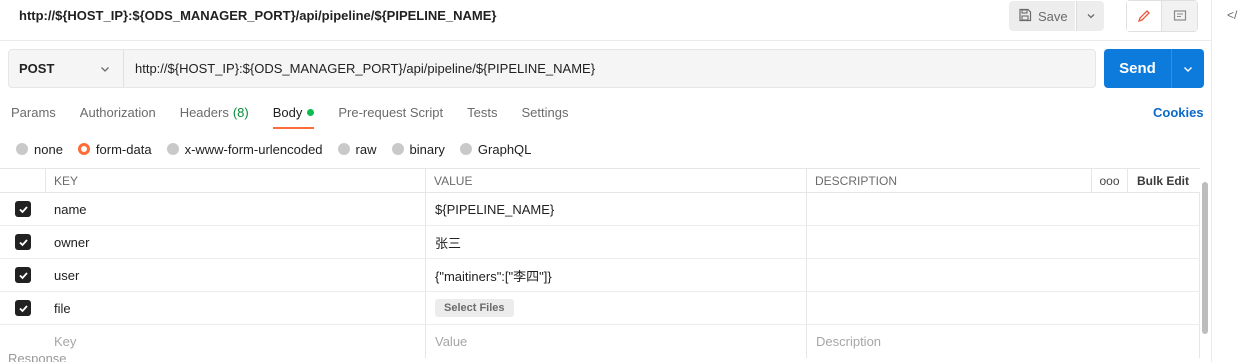 This screenshot has width=1240, height=362. What do you see at coordinates (66, 68) in the screenshot?
I see `method-select: POST` at bounding box center [66, 68].